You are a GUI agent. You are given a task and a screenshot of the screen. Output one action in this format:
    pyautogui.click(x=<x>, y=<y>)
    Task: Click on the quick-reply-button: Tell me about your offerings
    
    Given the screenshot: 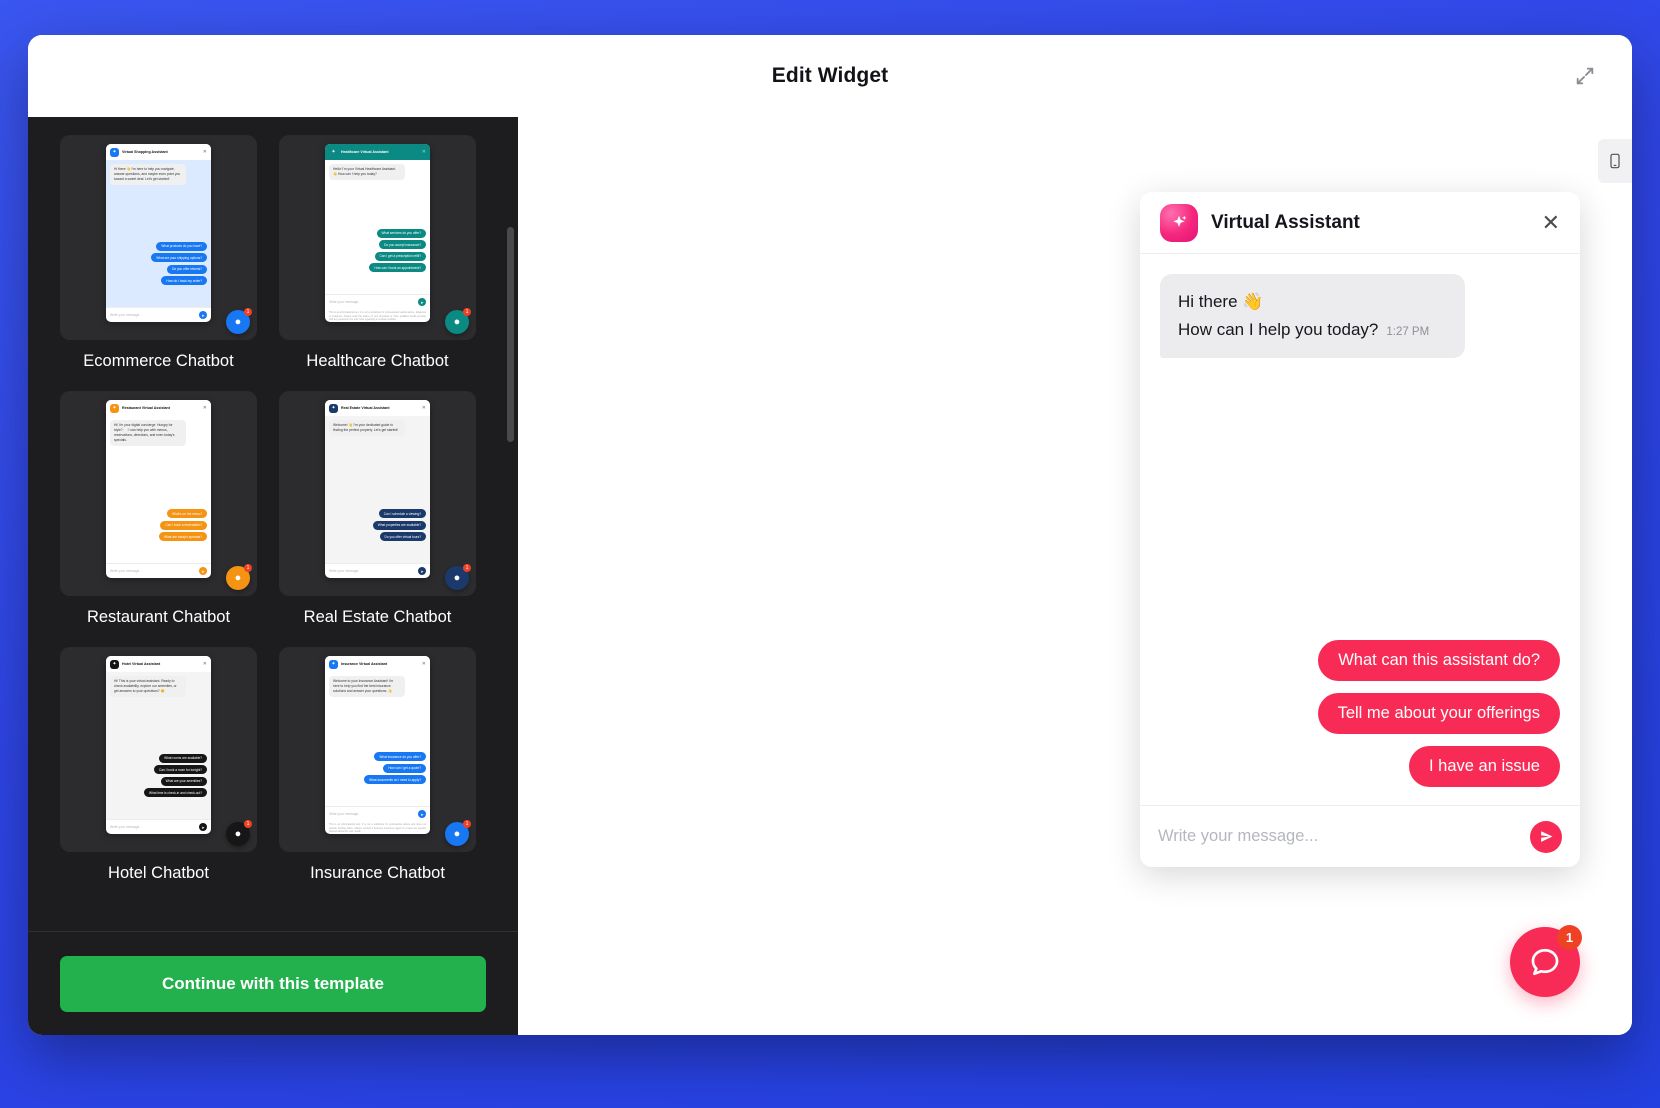 What is the action you would take?
    pyautogui.click(x=1438, y=713)
    